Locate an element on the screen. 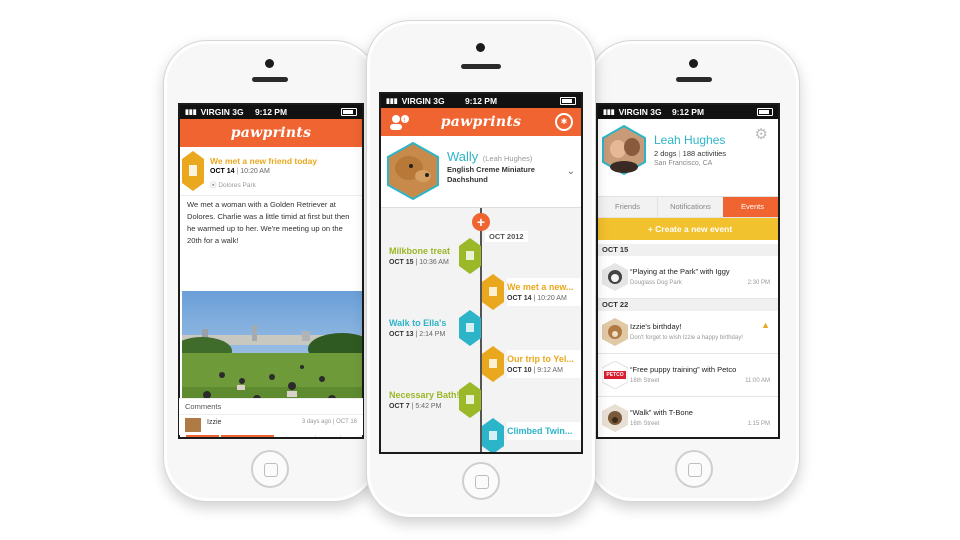 The width and height of the screenshot is (960, 540). gear-icon: ⚙ is located at coordinates (761, 134).